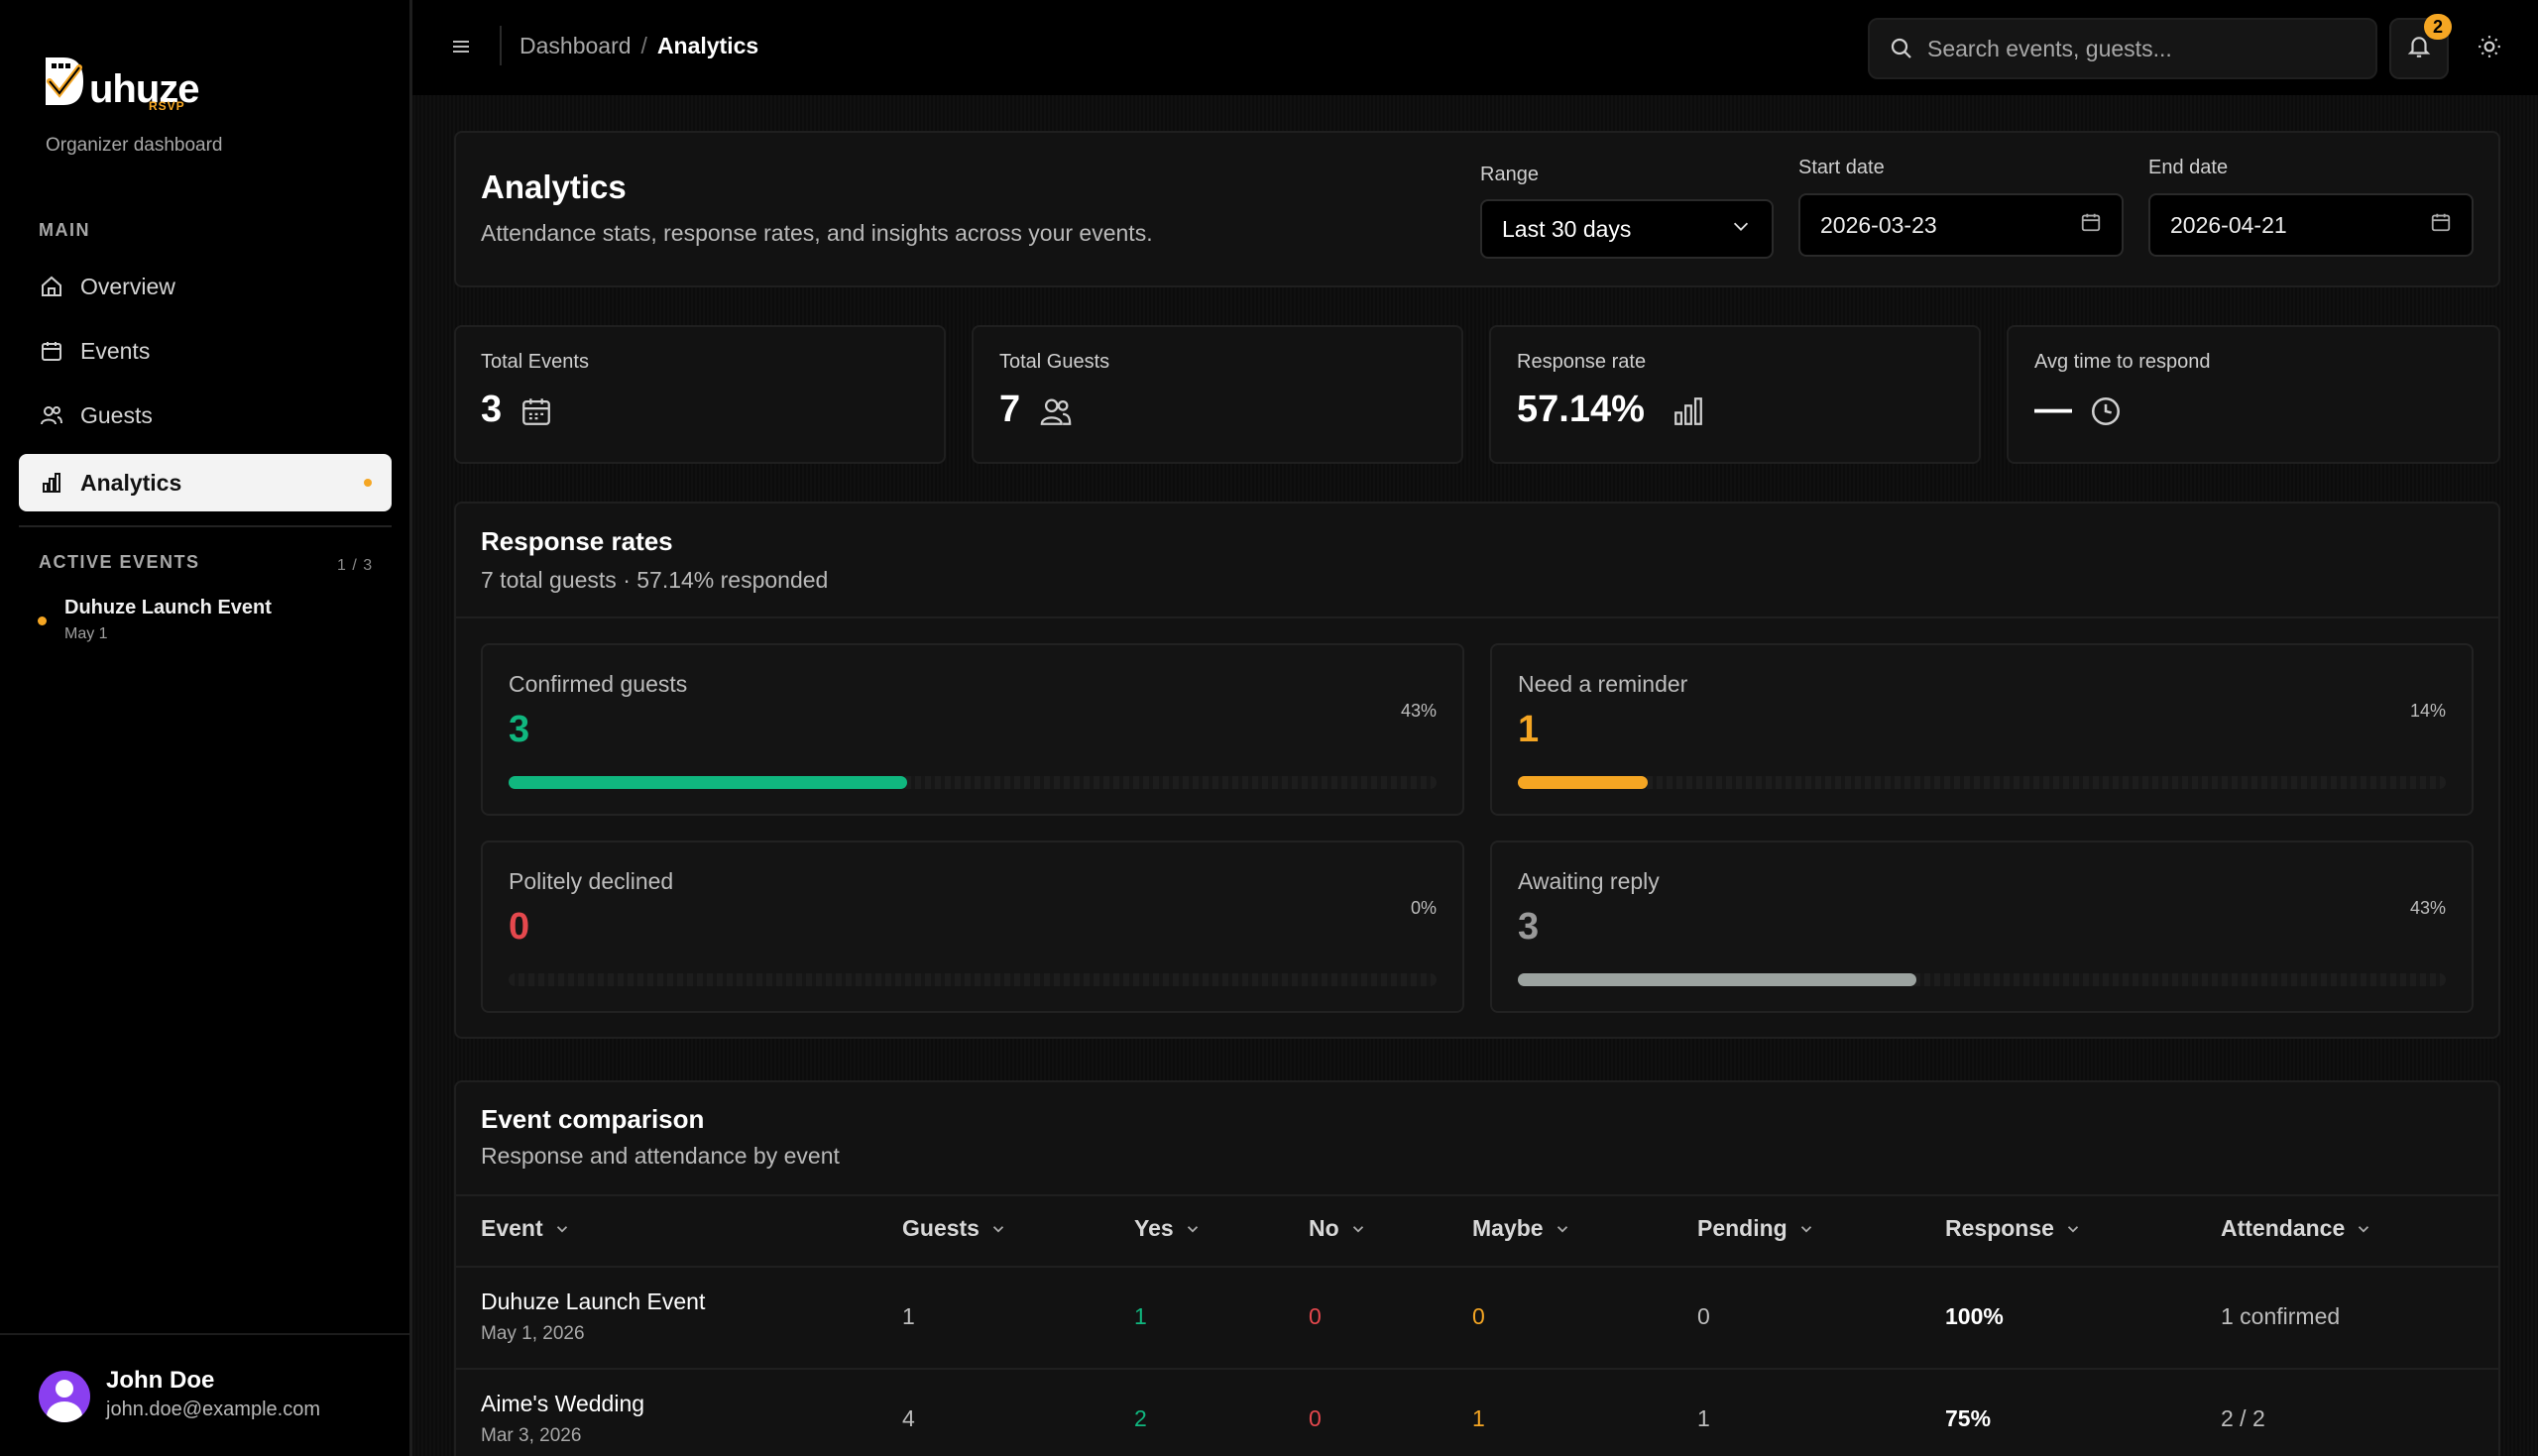 The image size is (2538, 1456). Describe the element at coordinates (1581, 409) in the screenshot. I see `stat-value: 57.14%` at that location.